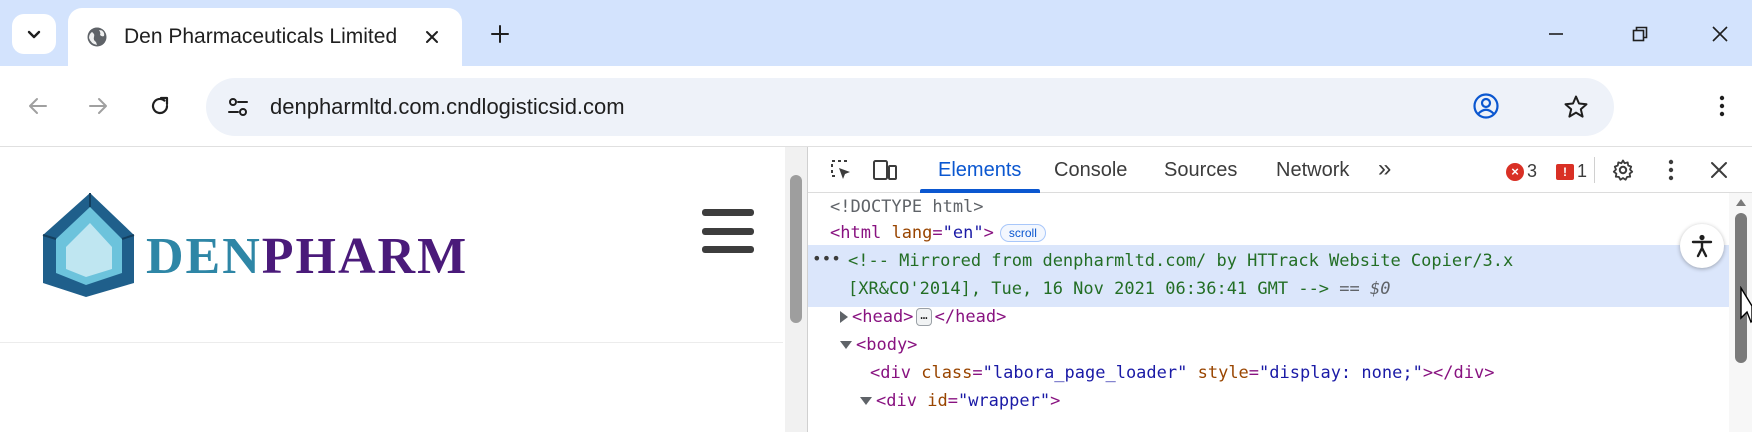  I want to click on forward-button, so click(98, 106).